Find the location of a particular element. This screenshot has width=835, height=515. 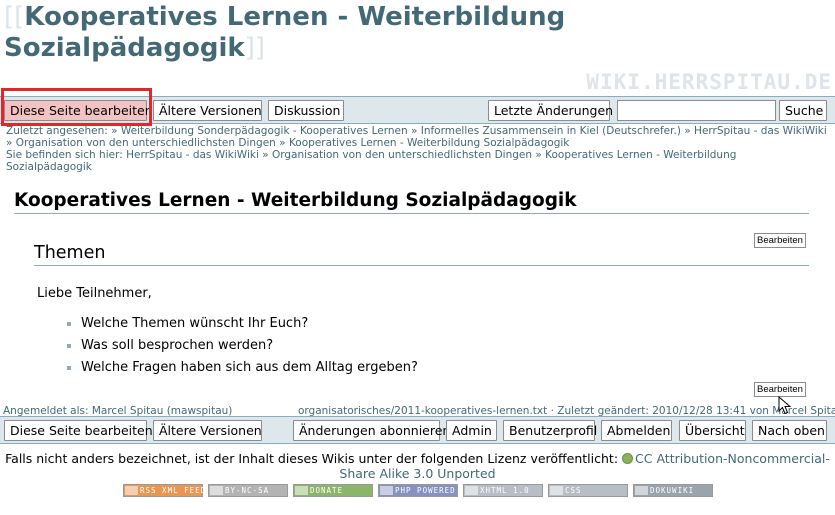

php-powered-badge: PHP POWERED is located at coordinates (418, 490).